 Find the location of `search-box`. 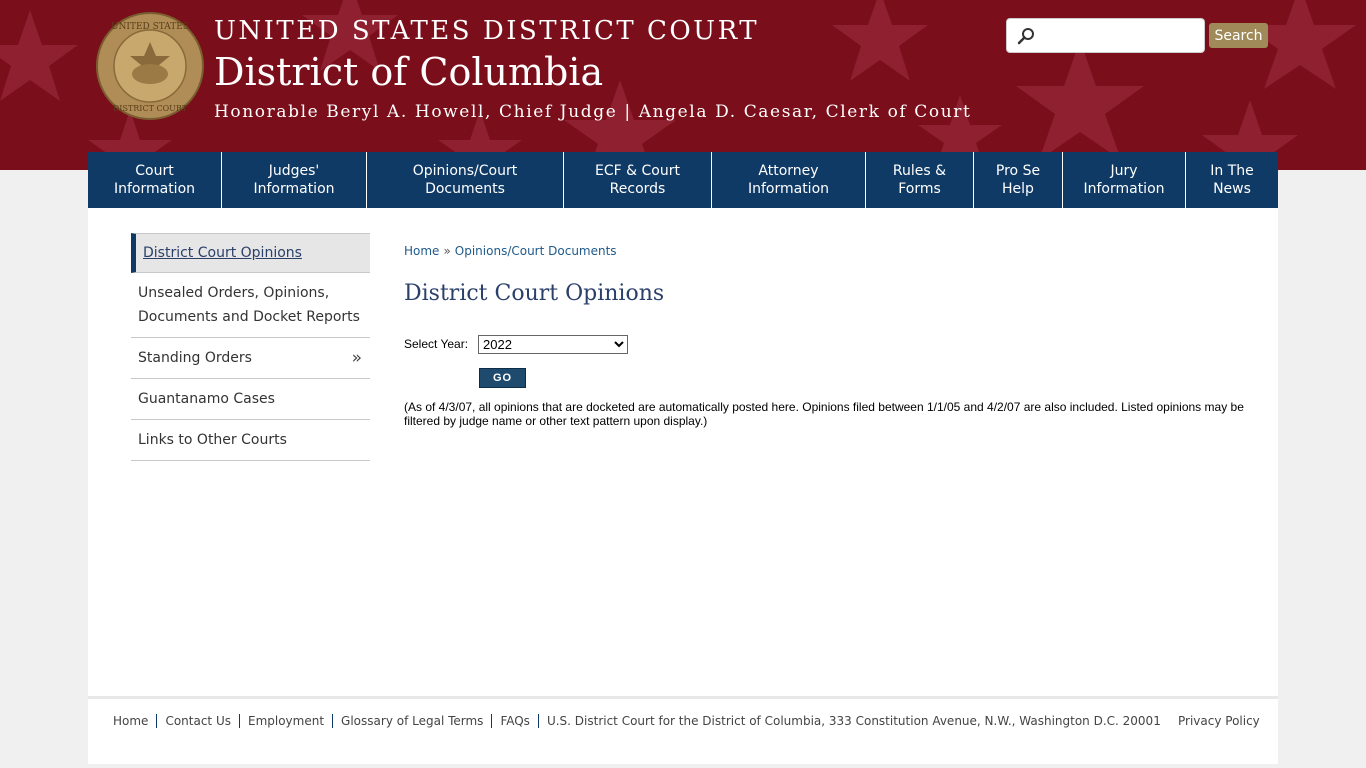

search-box is located at coordinates (1105, 35).